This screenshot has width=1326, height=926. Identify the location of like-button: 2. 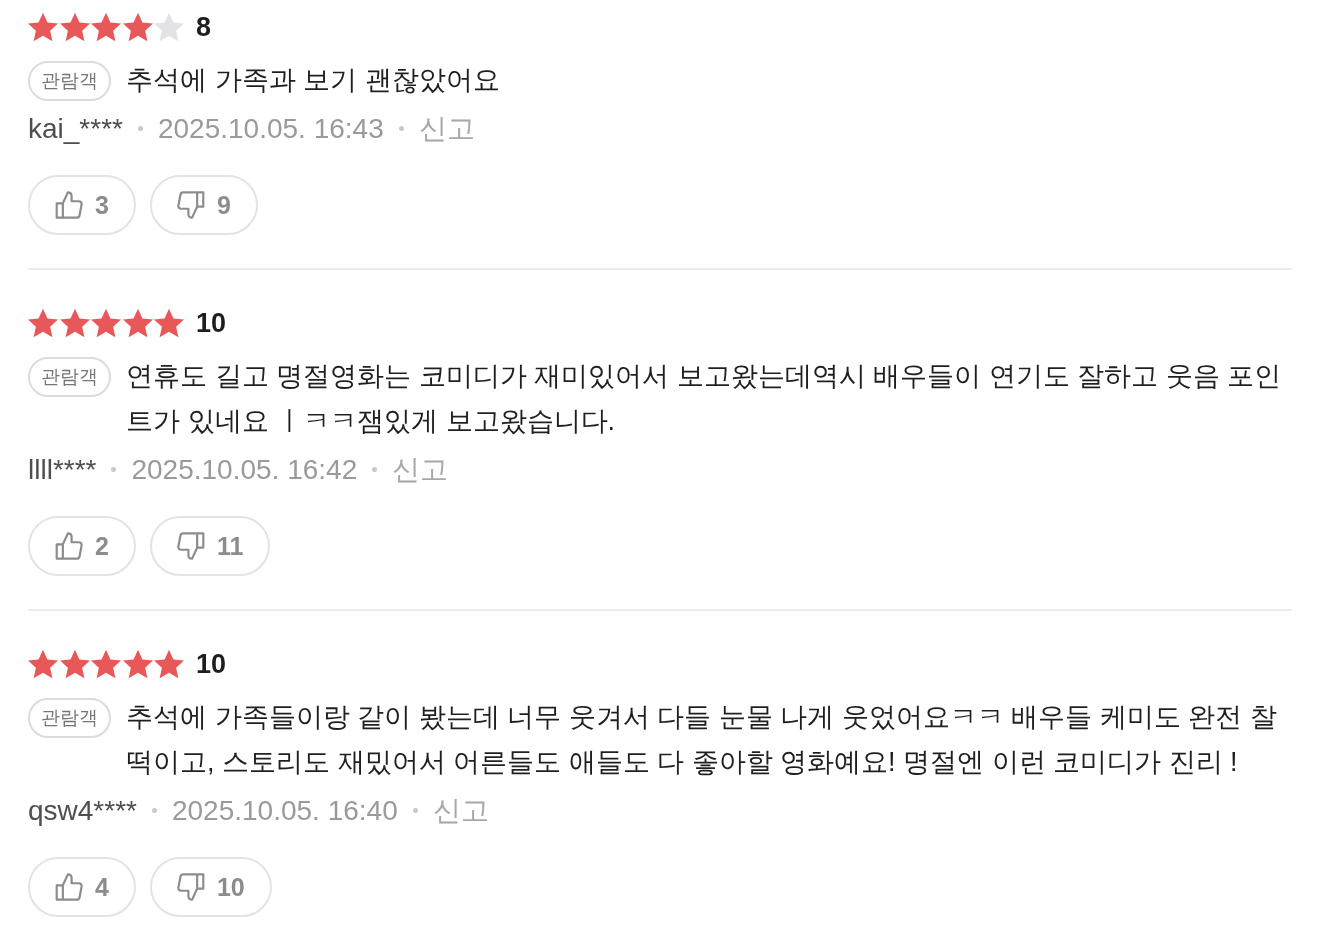
(82, 546).